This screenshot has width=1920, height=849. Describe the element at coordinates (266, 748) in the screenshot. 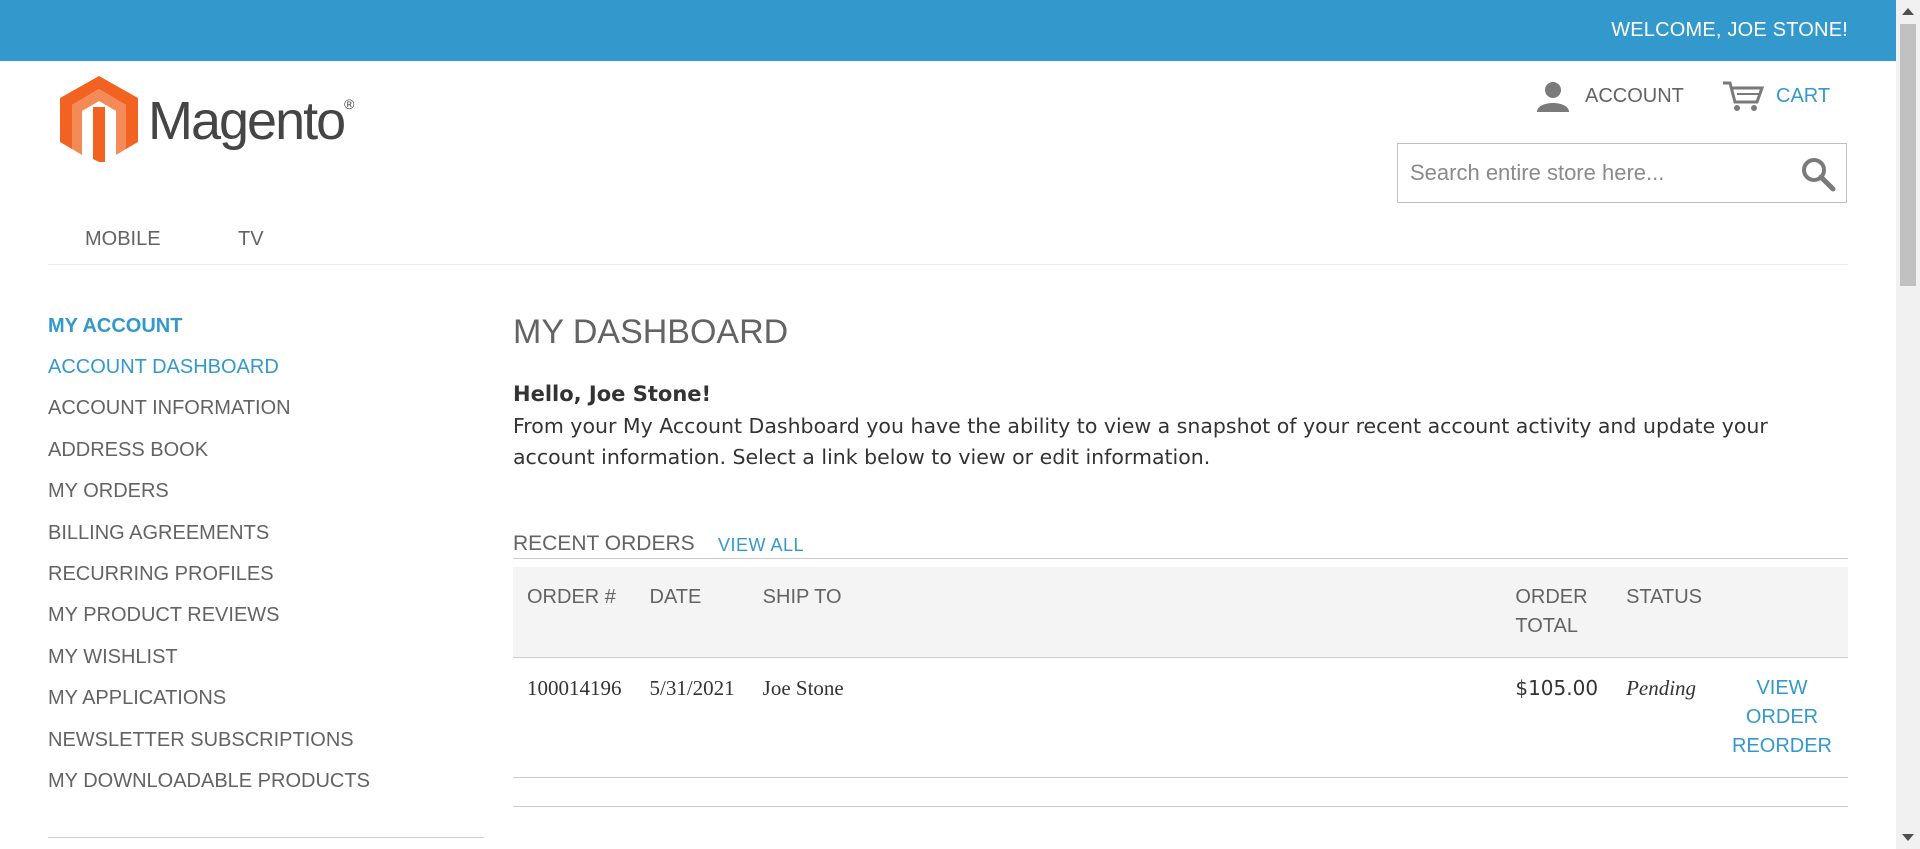

I see `sidebar-item-newsletter-subscriptions: NEWSLETTER SUBSCRIPTIONS` at that location.